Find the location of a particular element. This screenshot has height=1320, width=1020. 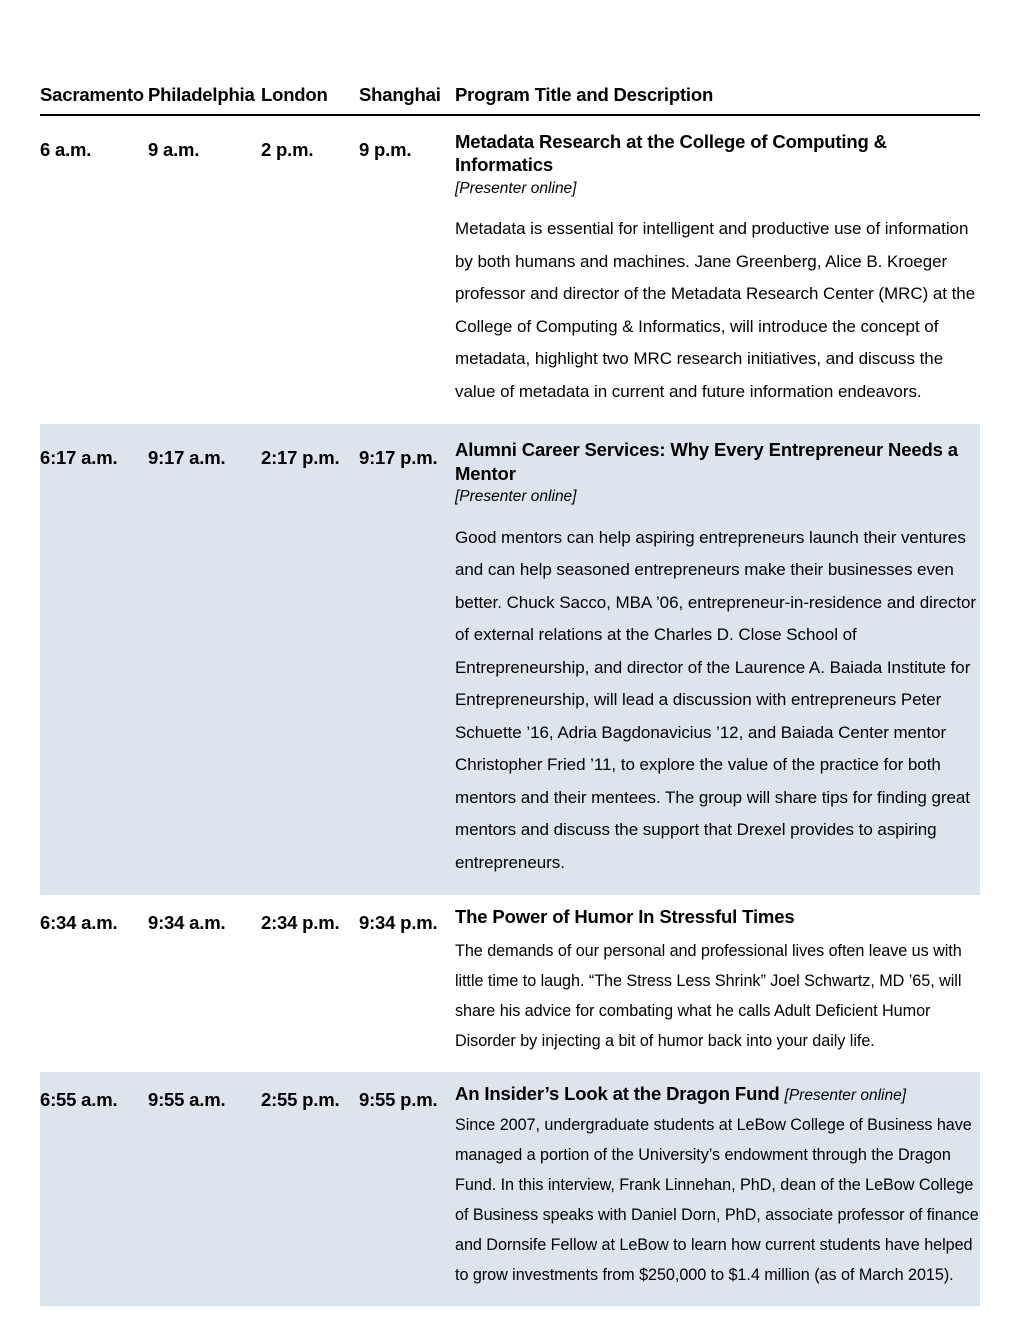

cell-time-shanghai: 9 p.m. is located at coordinates (385, 150).